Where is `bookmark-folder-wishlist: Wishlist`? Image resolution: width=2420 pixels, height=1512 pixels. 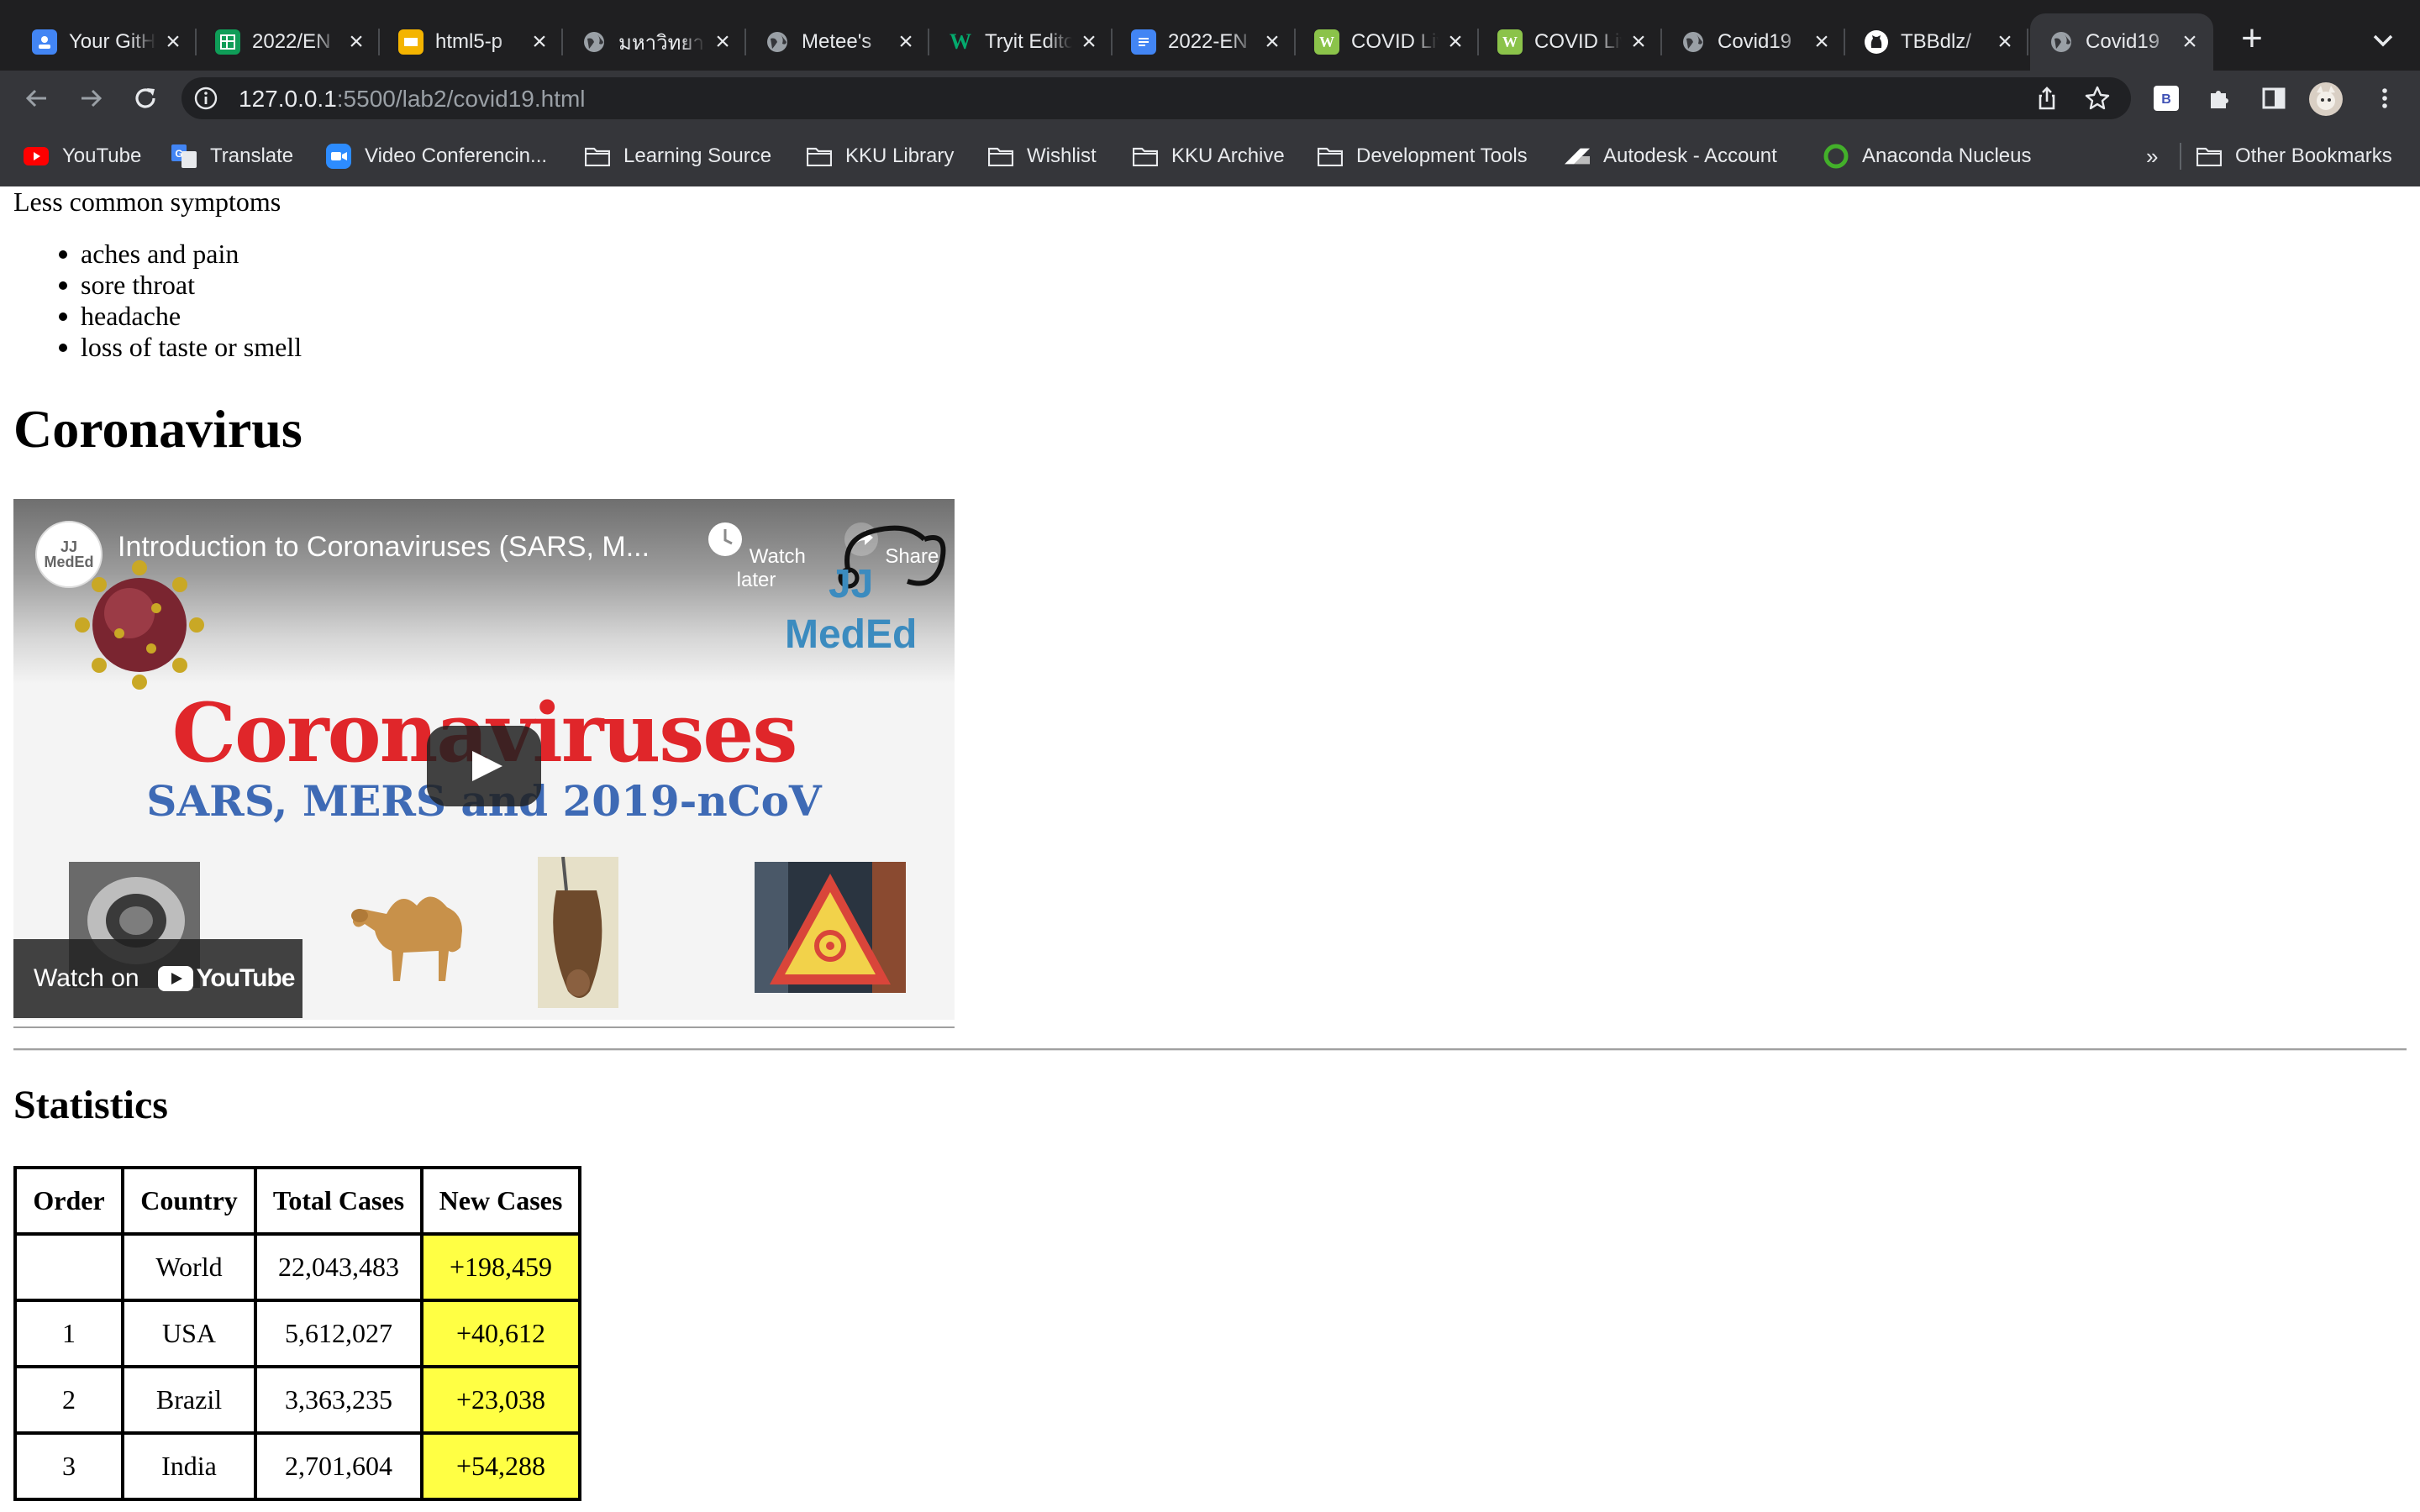
bookmark-folder-wishlist: Wishlist is located at coordinates (1043, 156).